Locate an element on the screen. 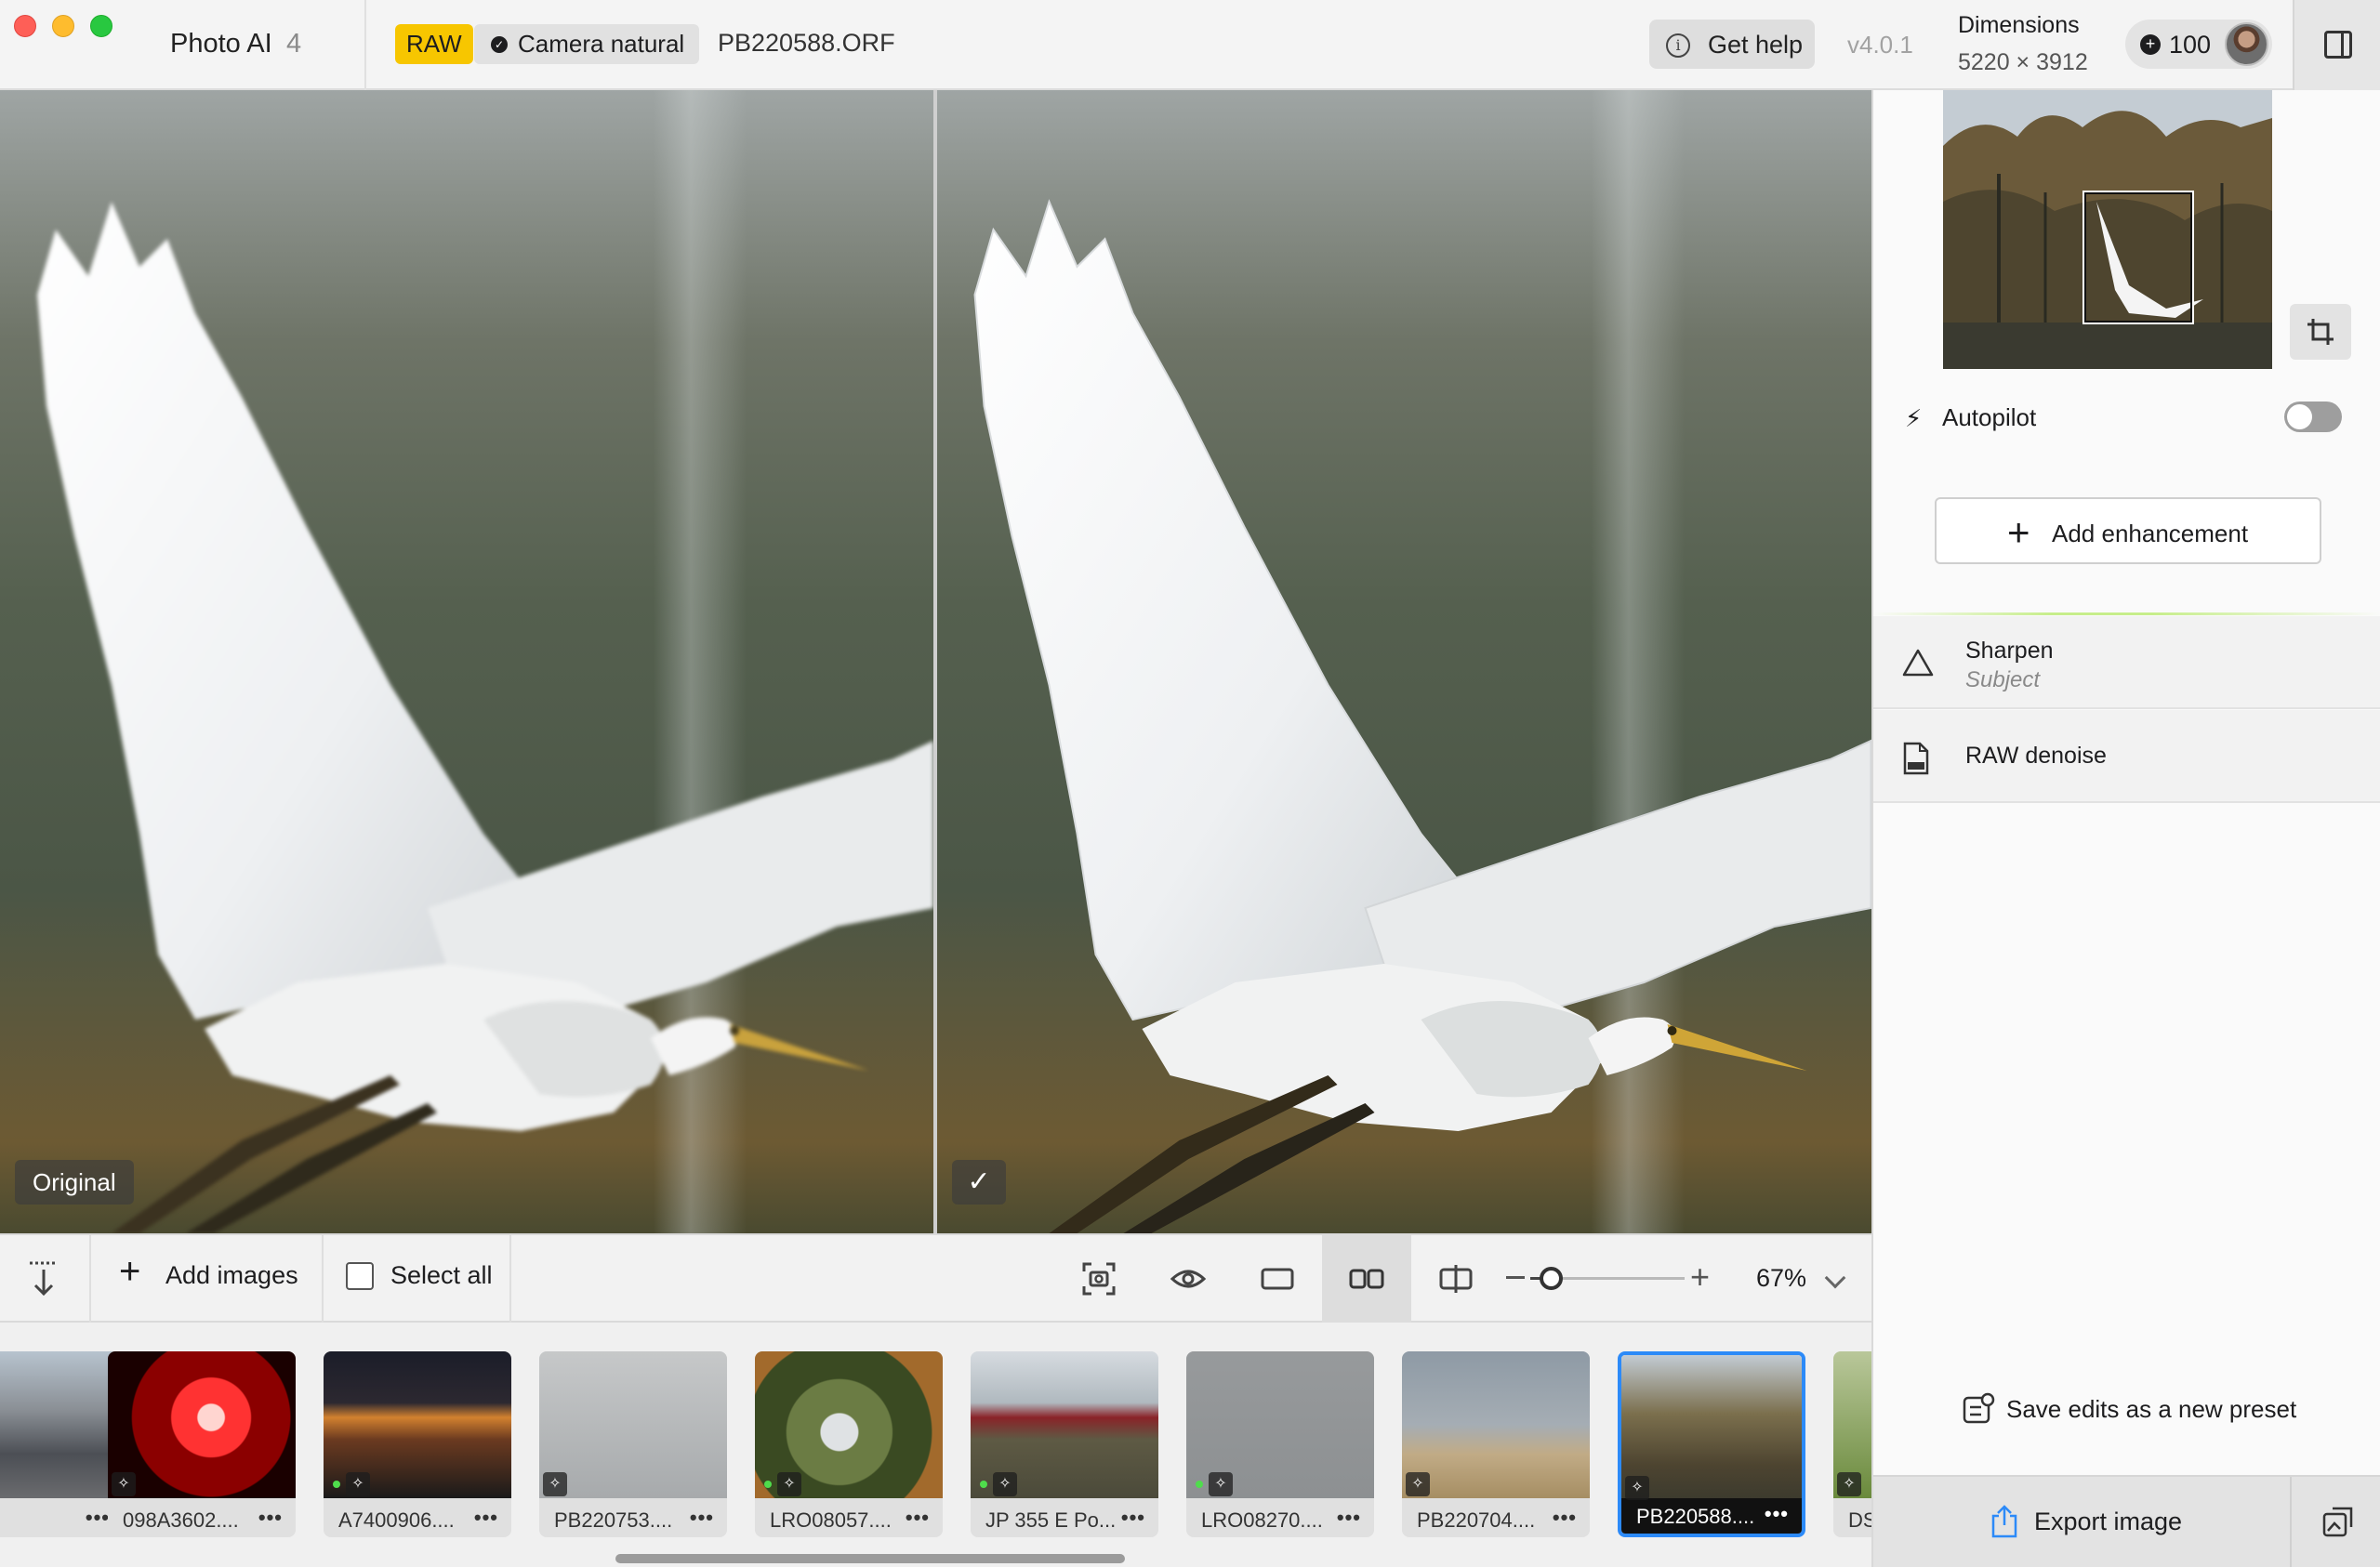 The width and height of the screenshot is (2380, 1567). triangle-icon is located at coordinates (1918, 663).